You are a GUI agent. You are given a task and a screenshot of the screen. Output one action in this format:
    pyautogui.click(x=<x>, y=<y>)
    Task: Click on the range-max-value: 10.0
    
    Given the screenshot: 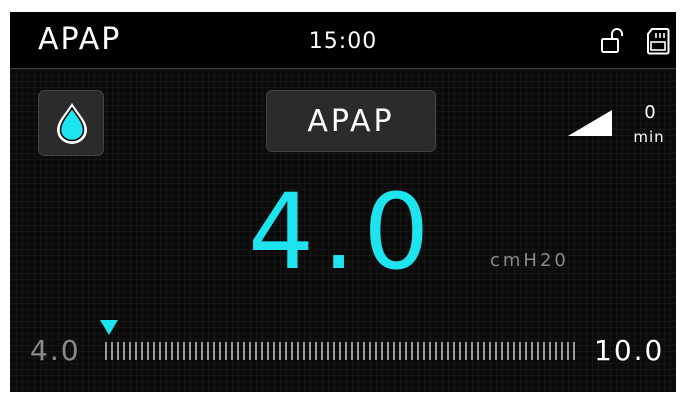 What is the action you would take?
    pyautogui.click(x=629, y=350)
    